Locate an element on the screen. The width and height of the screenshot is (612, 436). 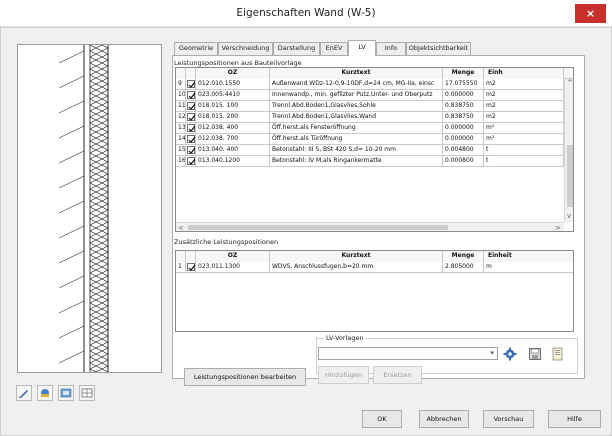
scroll-down-icon: v is located at coordinates (569, 216).